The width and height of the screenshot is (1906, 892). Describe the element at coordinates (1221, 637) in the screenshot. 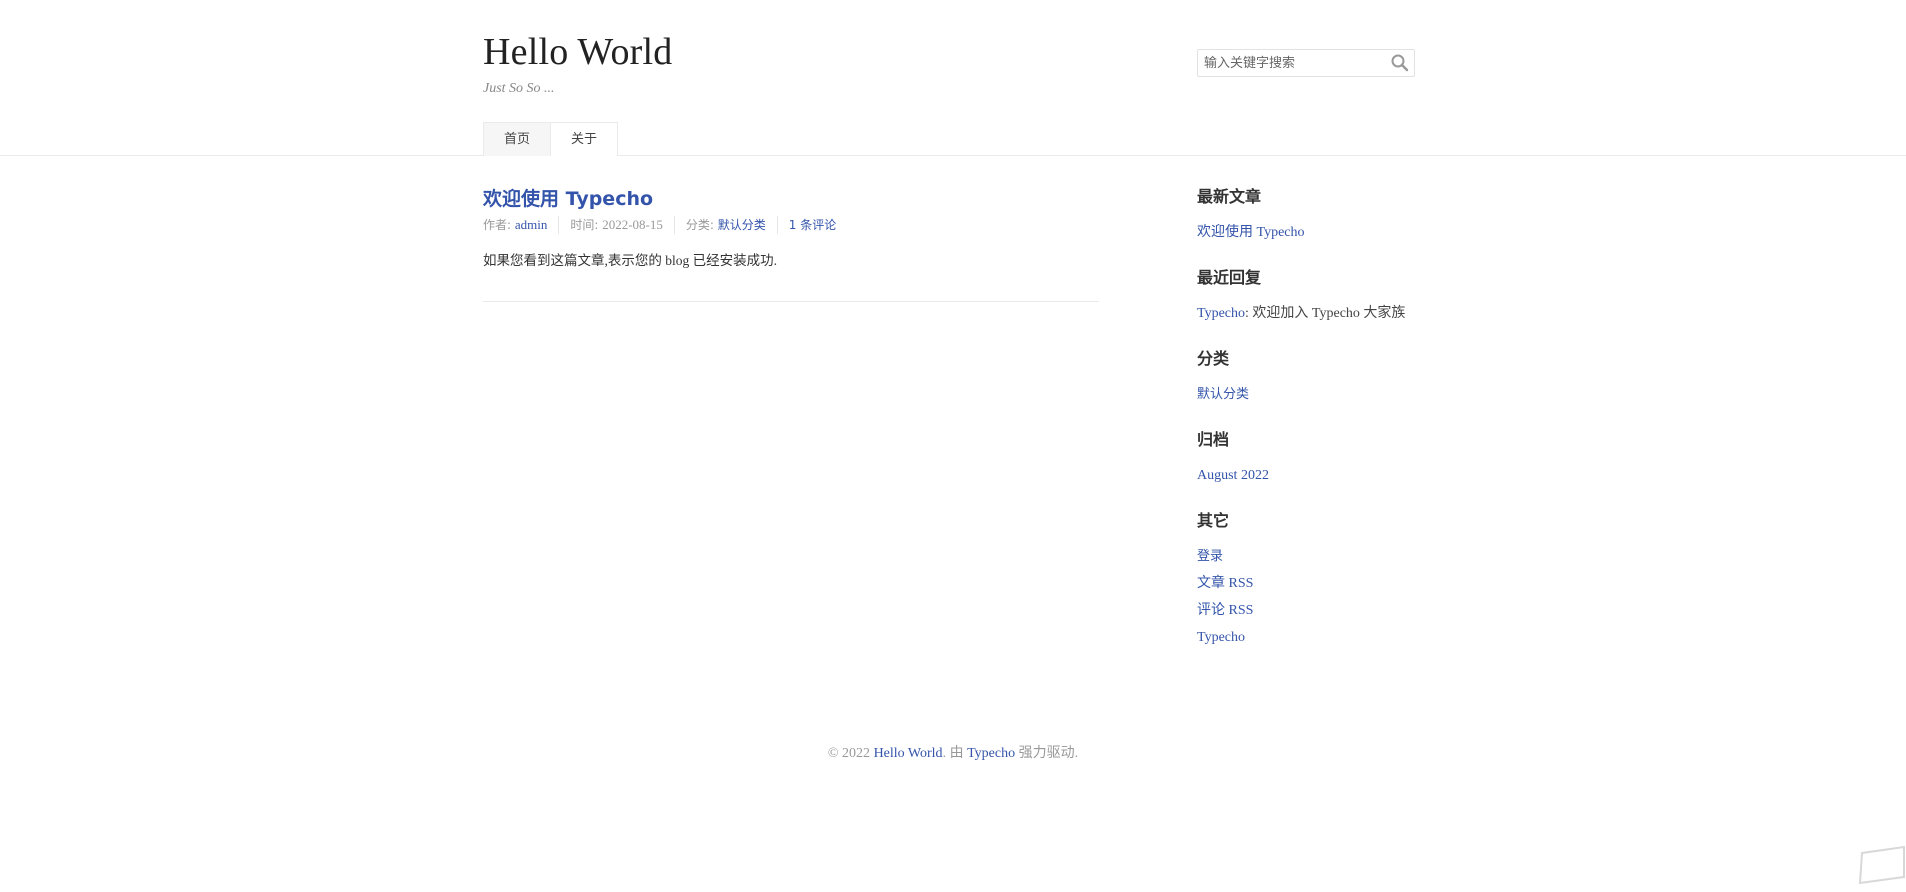

I see `typecho-link: Typecho` at that location.